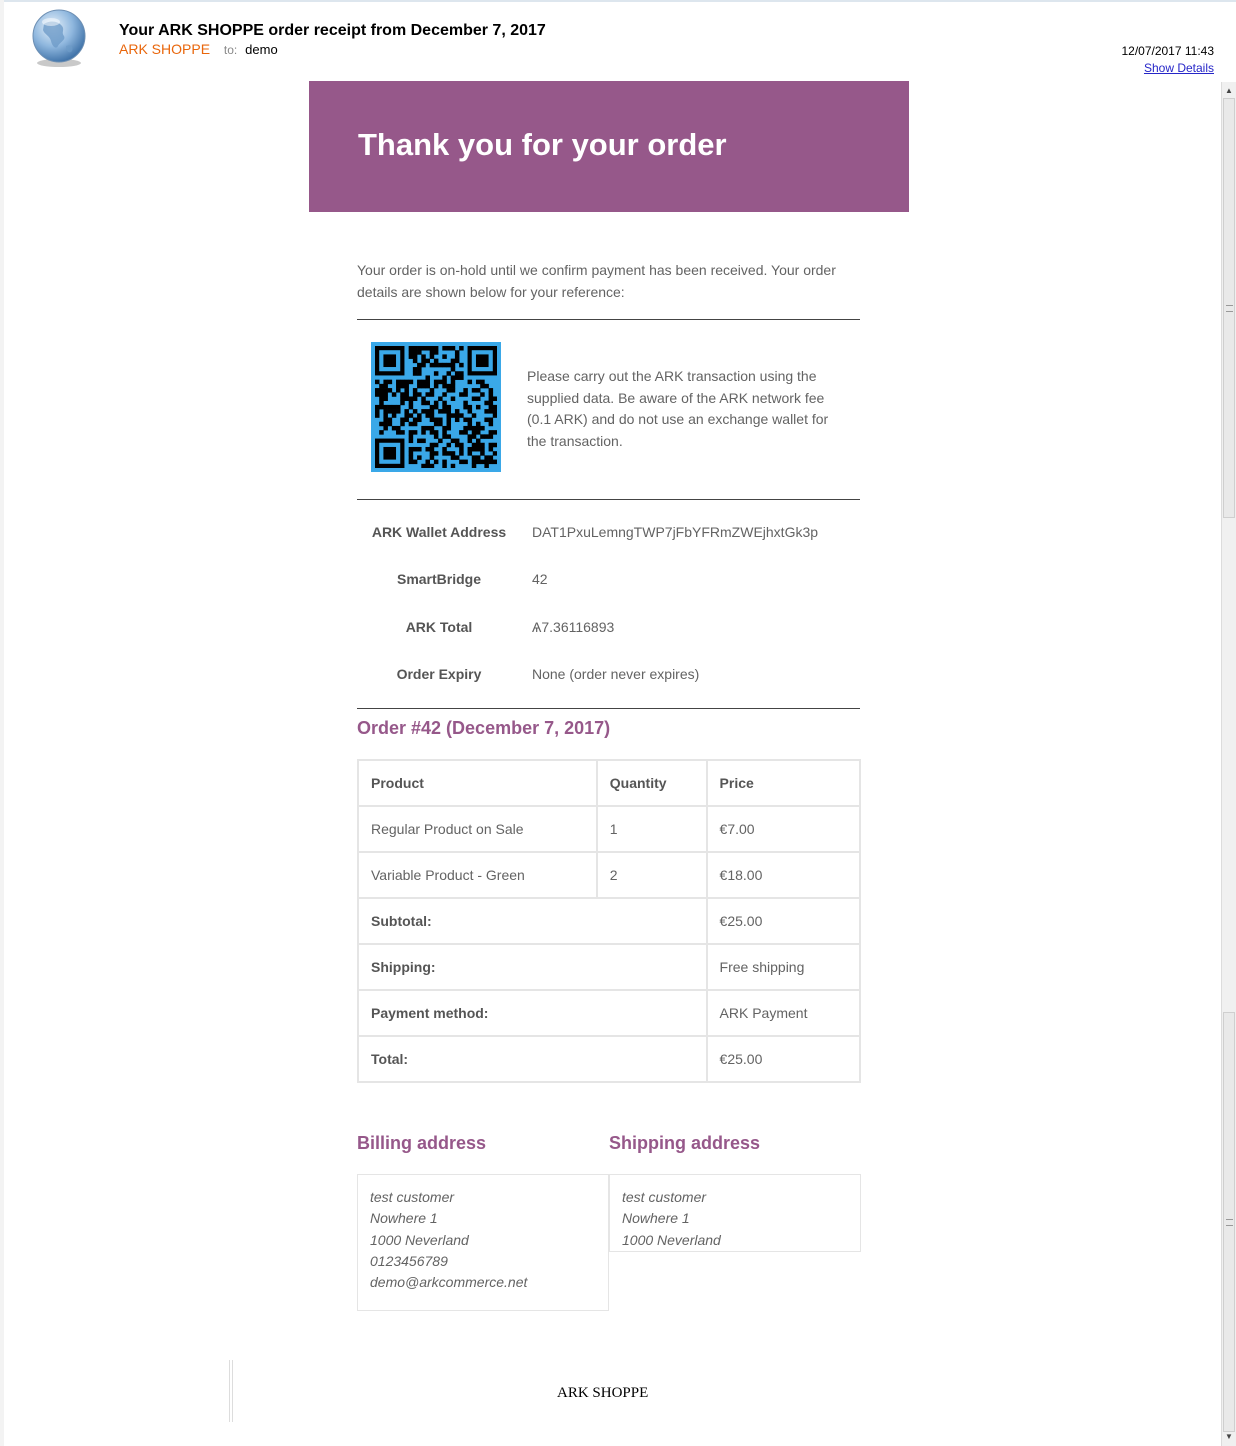 The height and width of the screenshot is (1446, 1236). I want to click on email-date: 12/07/2017 11:43, so click(1167, 51).